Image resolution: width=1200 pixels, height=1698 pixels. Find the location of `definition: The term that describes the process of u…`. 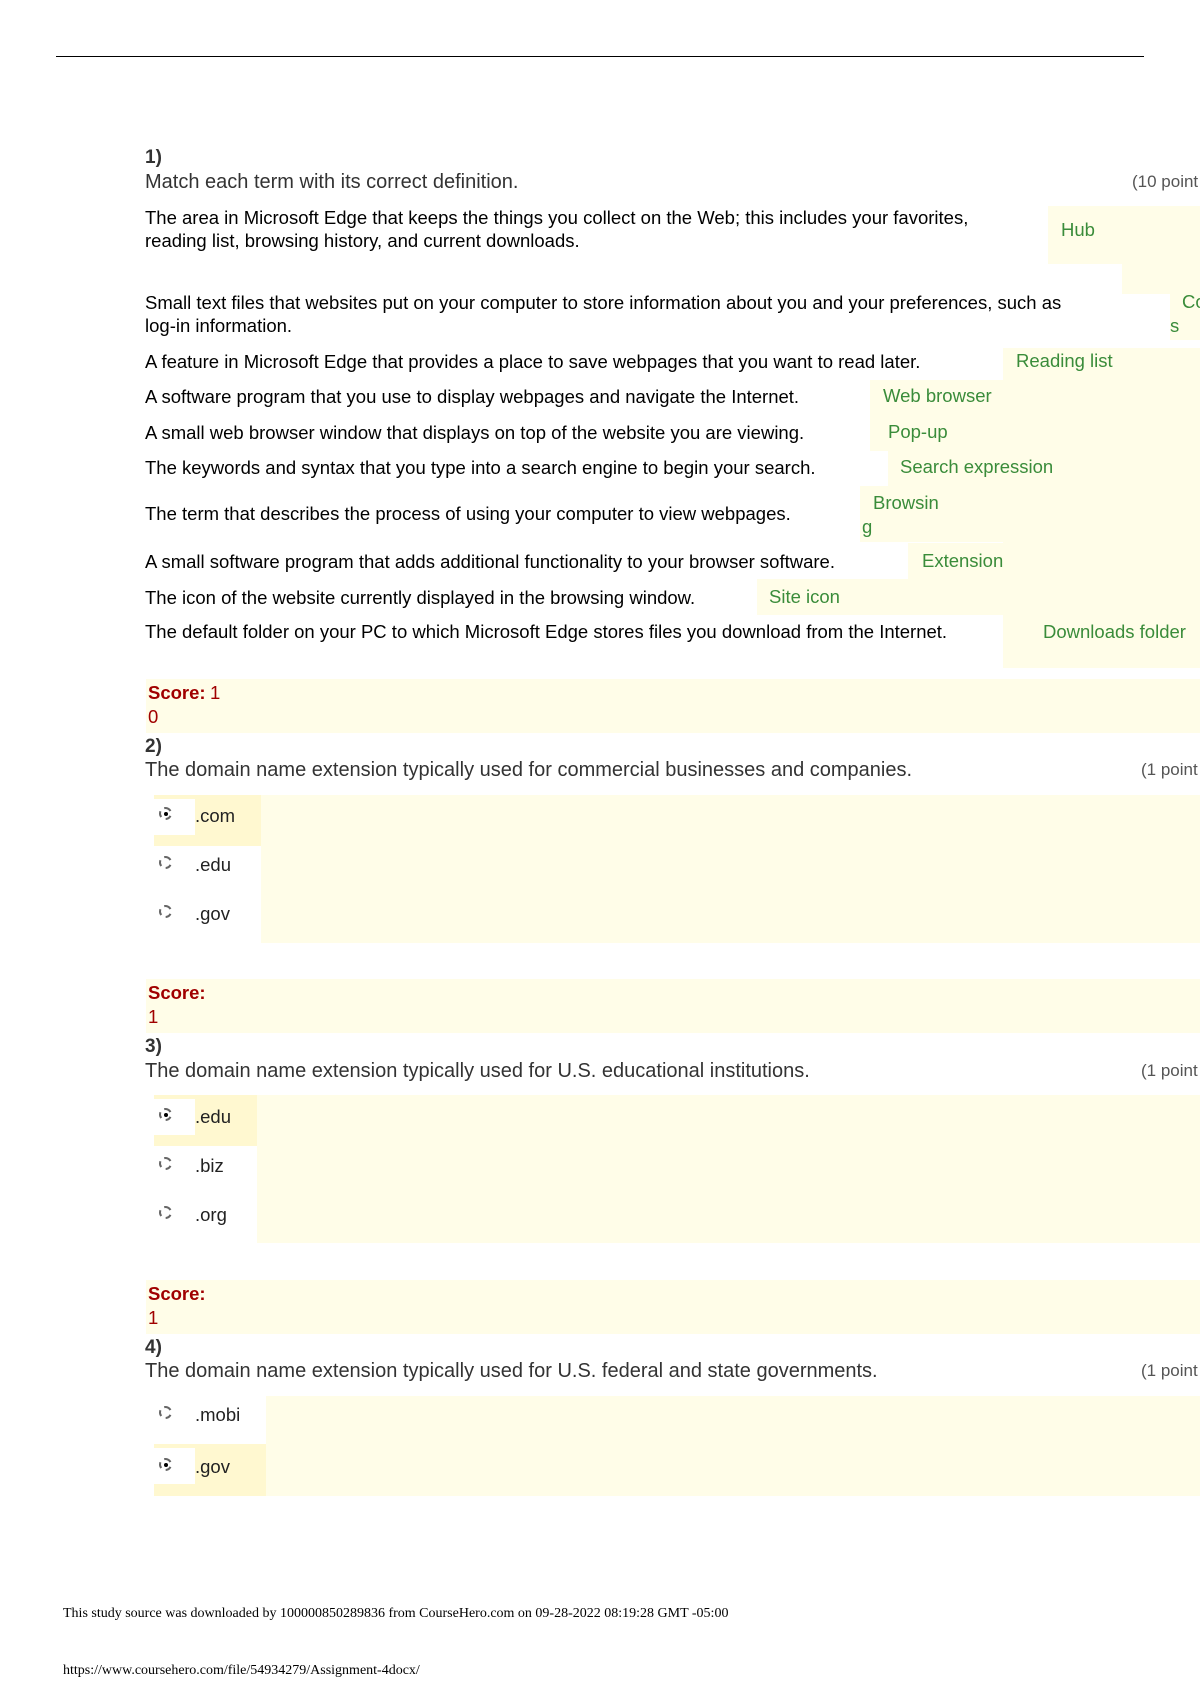

definition: The term that describes the process of u… is located at coordinates (468, 513).